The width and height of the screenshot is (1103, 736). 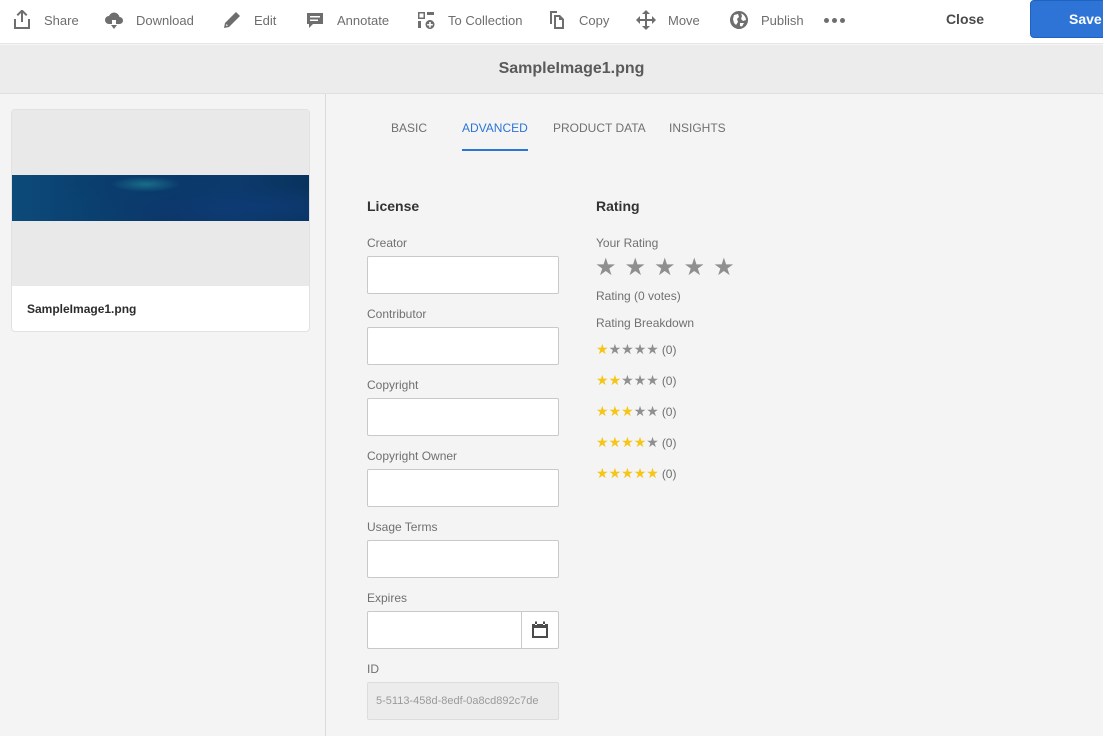 I want to click on tab-product-data: PRODUCT DATA, so click(x=599, y=135).